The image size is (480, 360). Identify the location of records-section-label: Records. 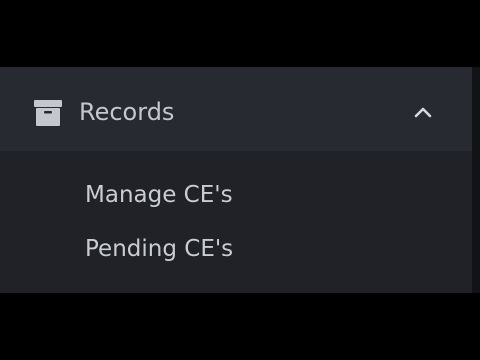
(127, 112).